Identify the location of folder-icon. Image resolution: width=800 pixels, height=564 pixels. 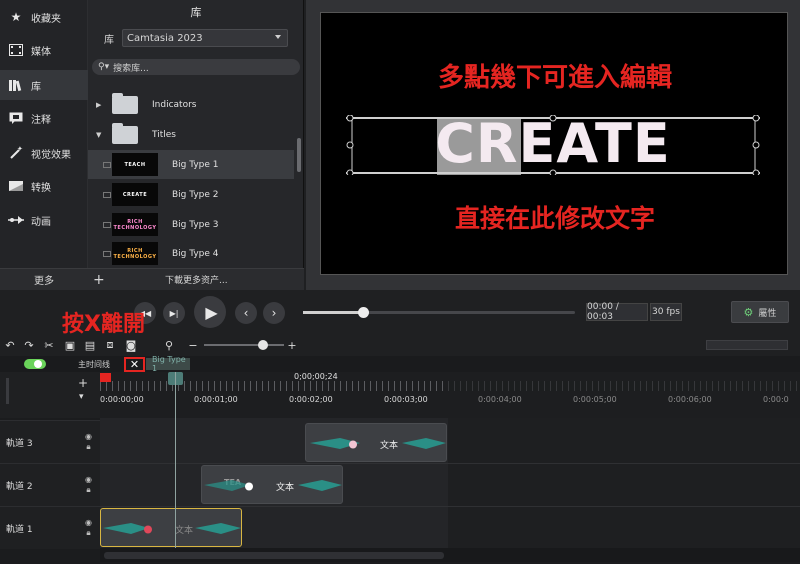
(125, 133).